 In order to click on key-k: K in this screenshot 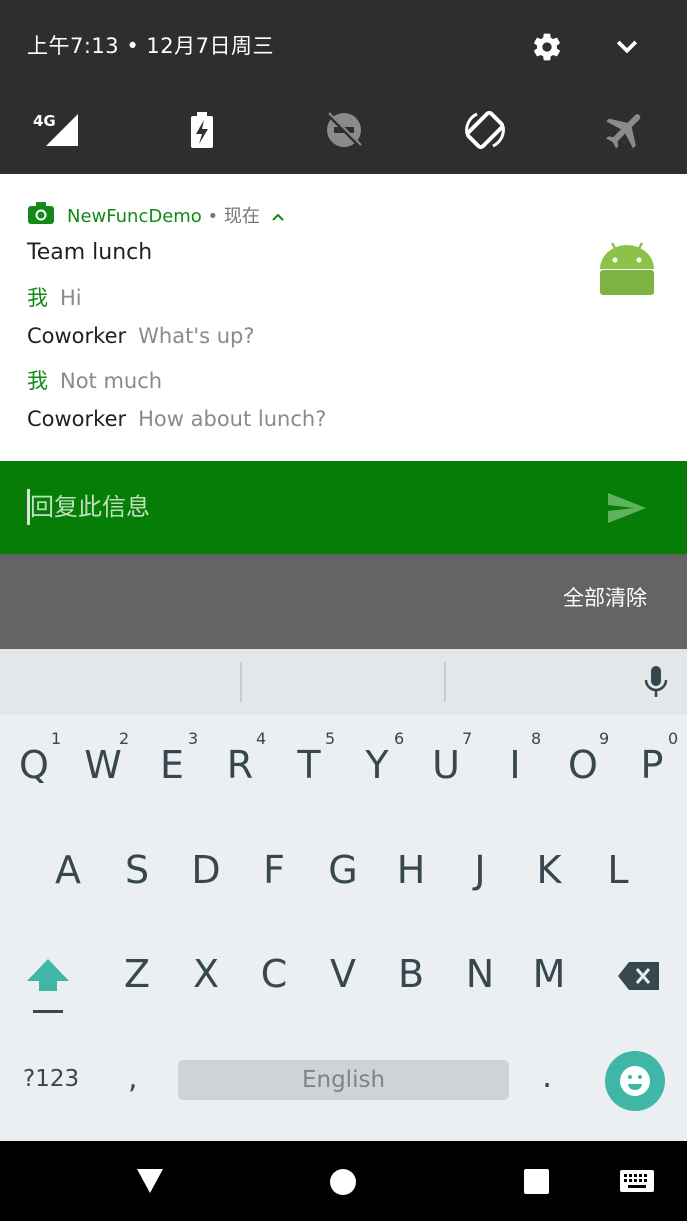, I will do `click(549, 870)`.